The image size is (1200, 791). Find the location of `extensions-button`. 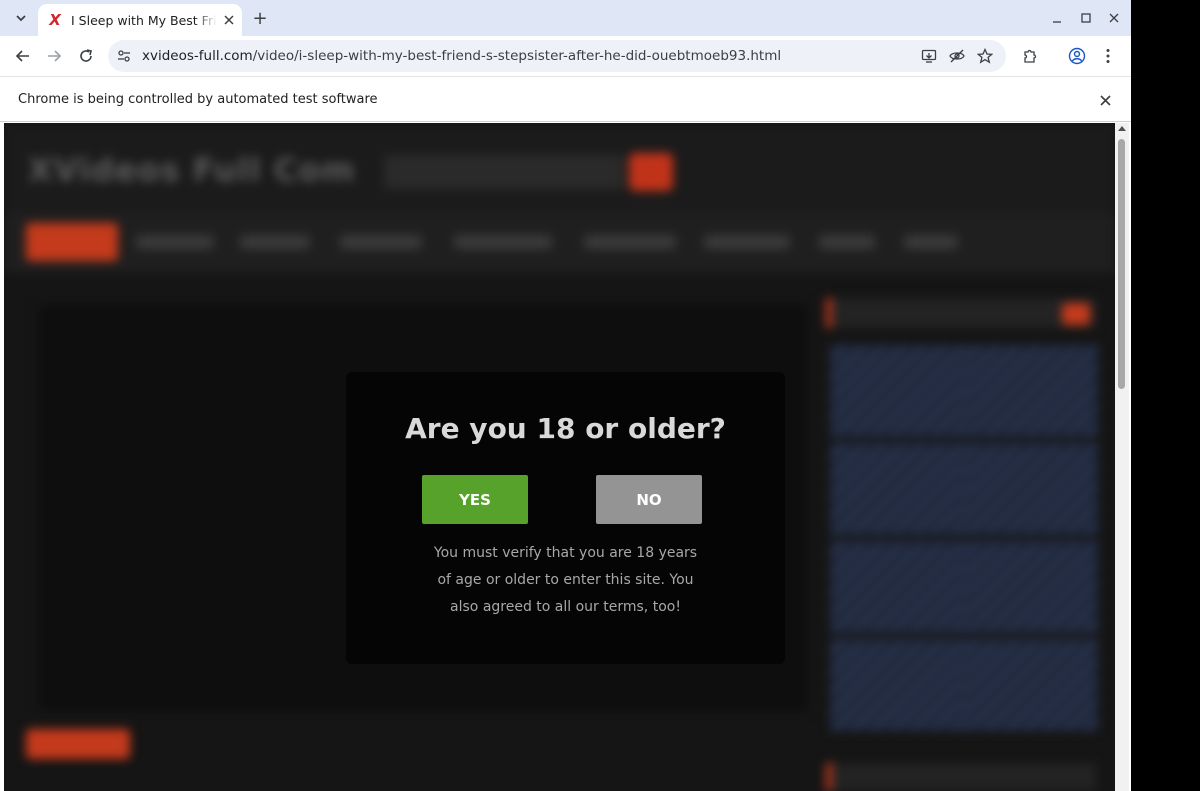

extensions-button is located at coordinates (1030, 56).